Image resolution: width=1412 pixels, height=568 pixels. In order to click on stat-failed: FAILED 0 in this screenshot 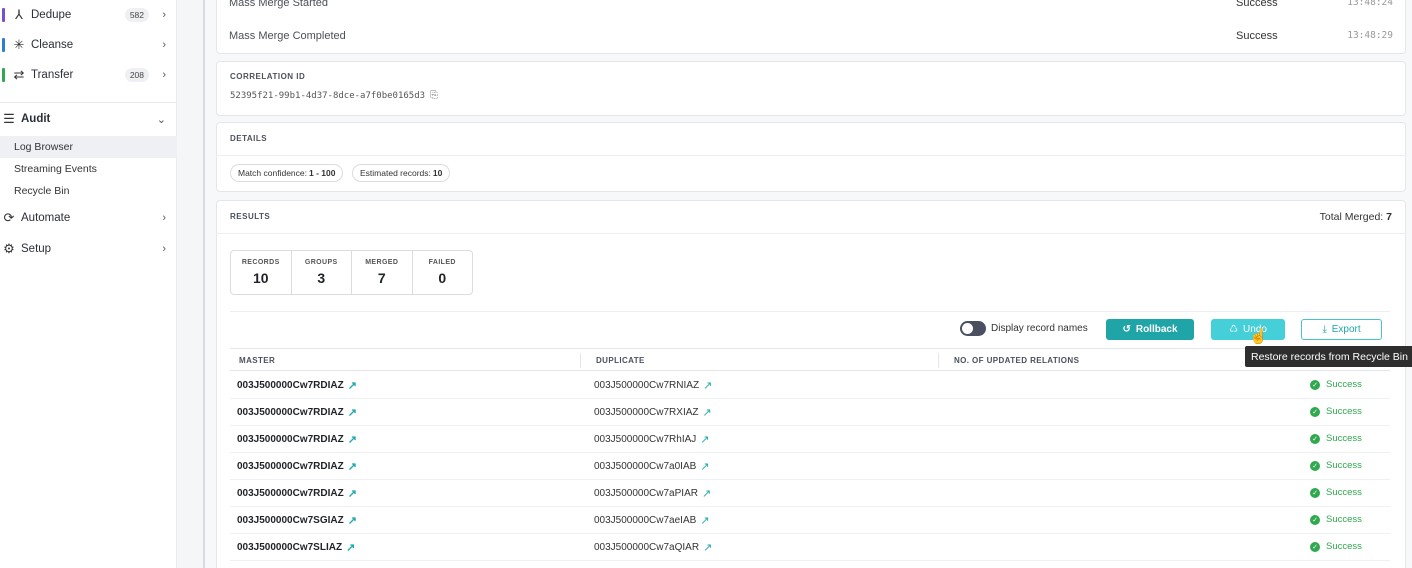, I will do `click(443, 272)`.